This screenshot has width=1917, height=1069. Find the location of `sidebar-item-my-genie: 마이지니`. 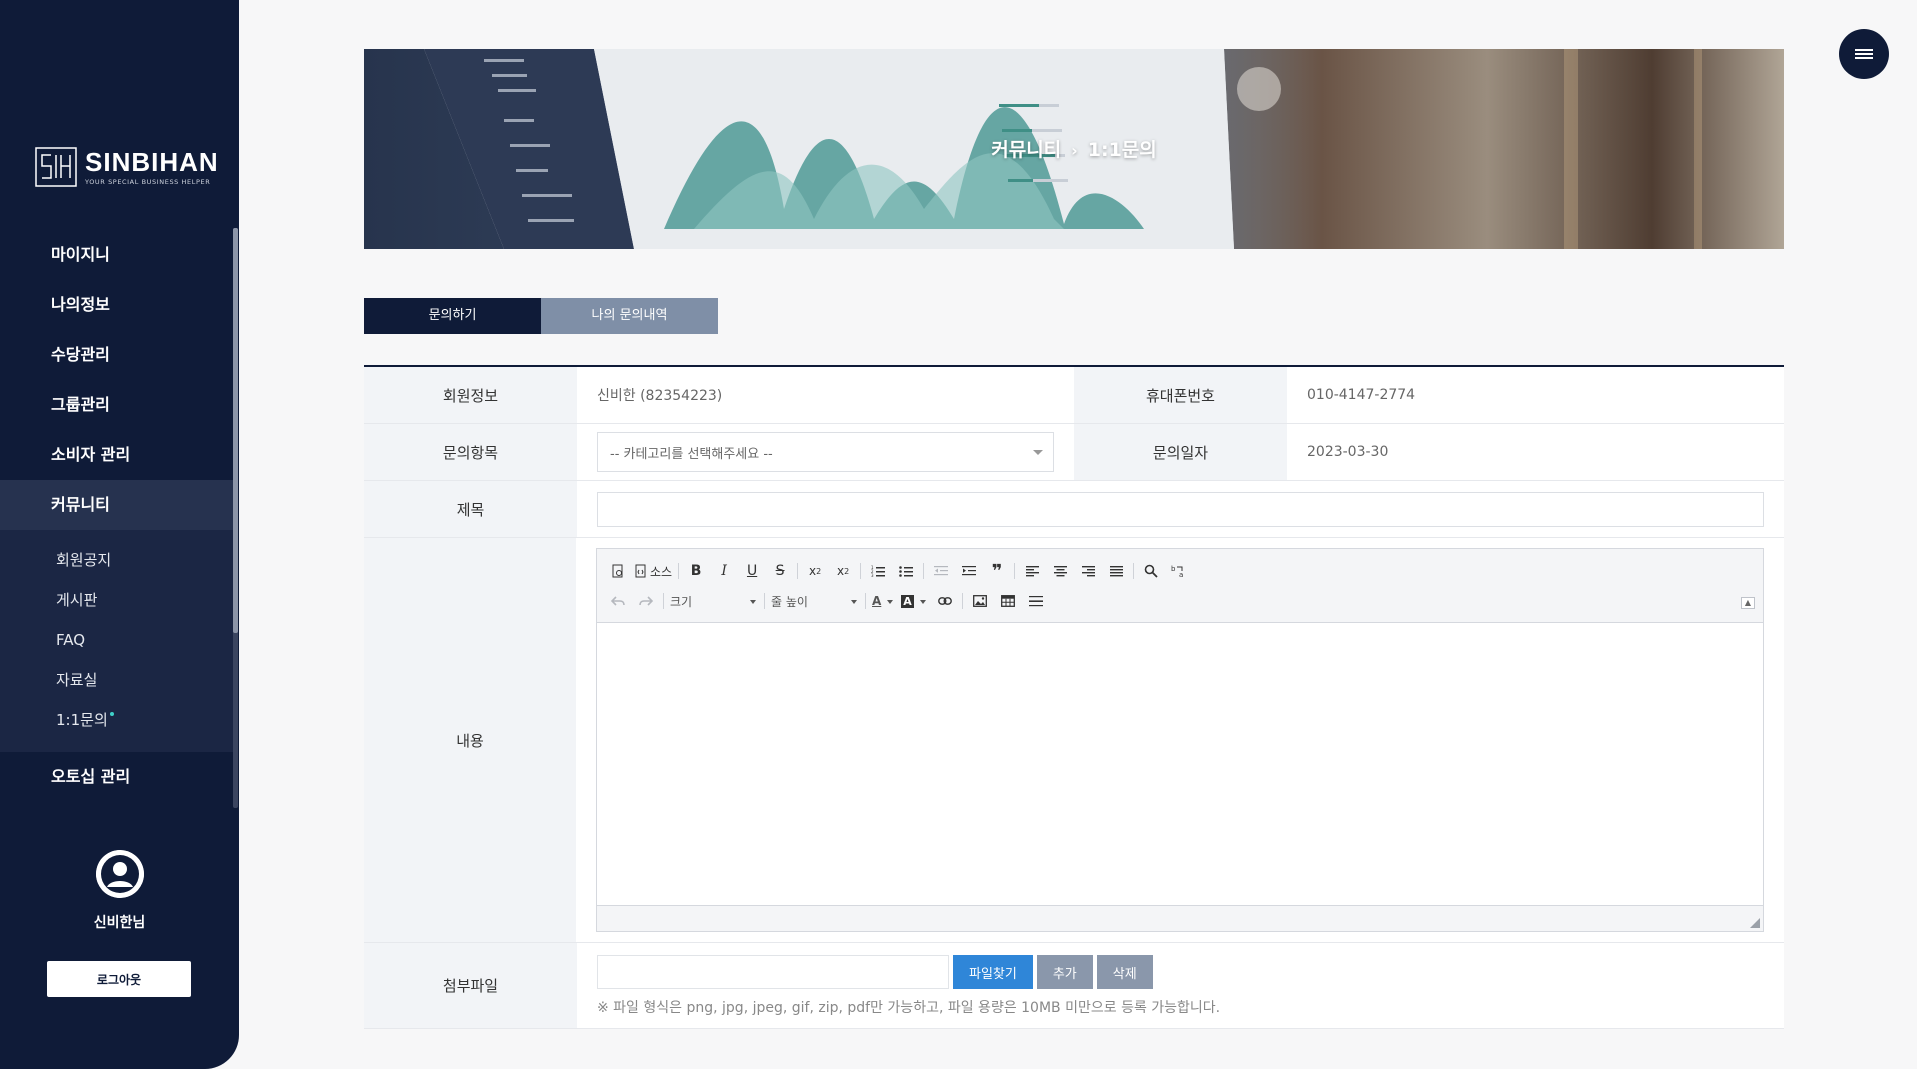

sidebar-item-my-genie: 마이지니 is located at coordinates (116, 255).